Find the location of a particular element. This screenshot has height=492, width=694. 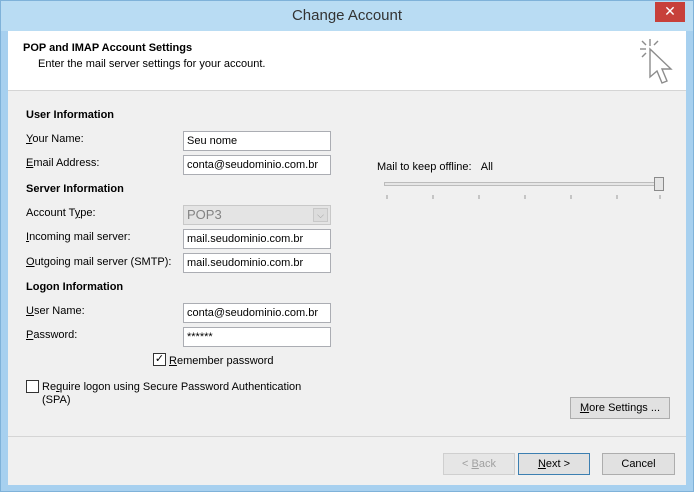

server-info-heading: Server Information is located at coordinates (75, 189).